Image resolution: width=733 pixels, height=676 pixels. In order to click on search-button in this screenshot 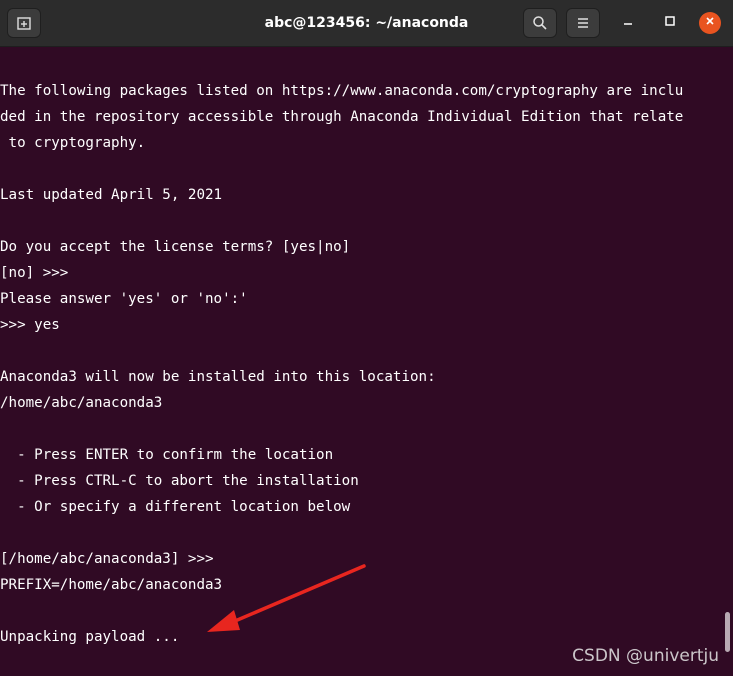, I will do `click(540, 23)`.